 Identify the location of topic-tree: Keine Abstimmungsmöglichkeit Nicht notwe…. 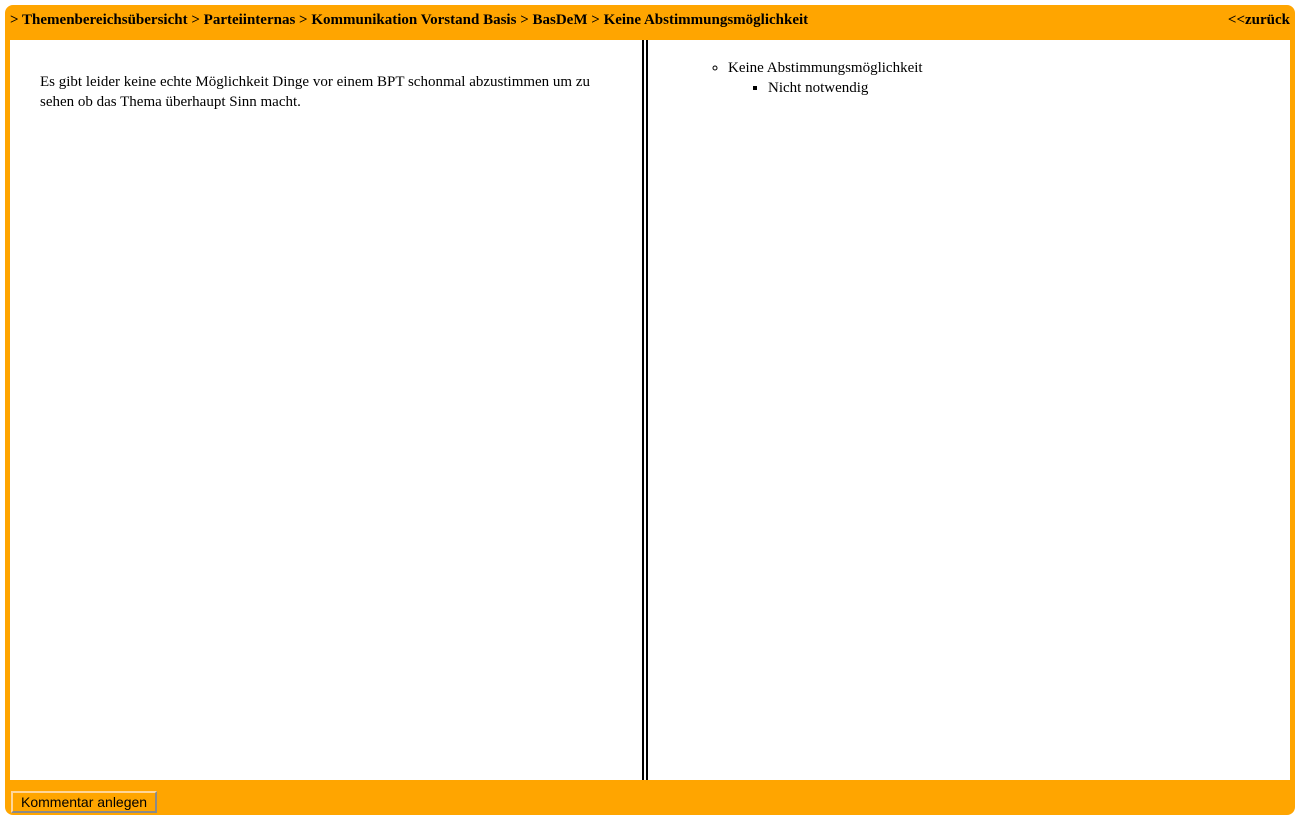
(805, 78).